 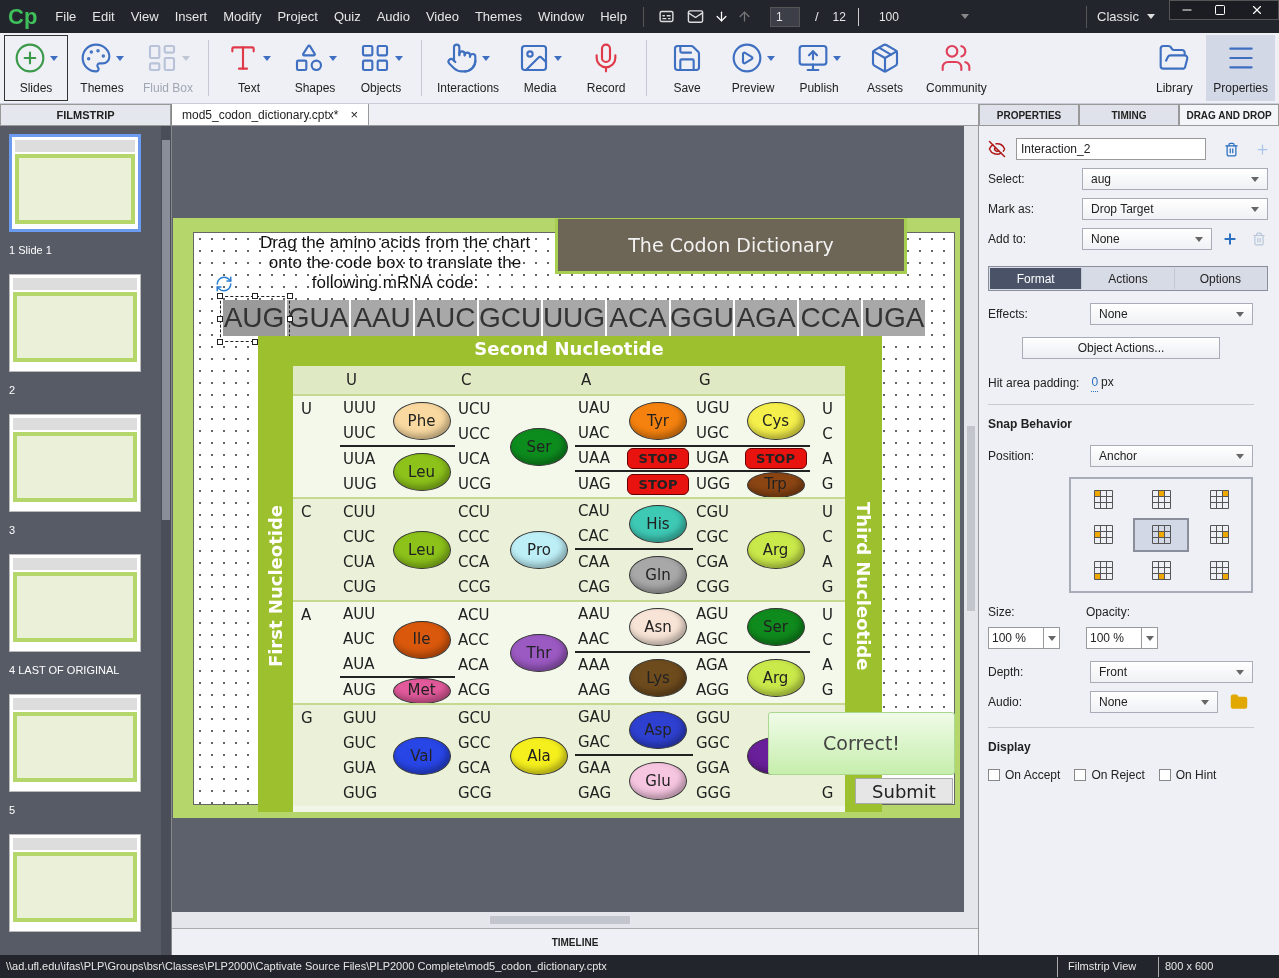 I want to click on codon-box: AAU, so click(x=382, y=318).